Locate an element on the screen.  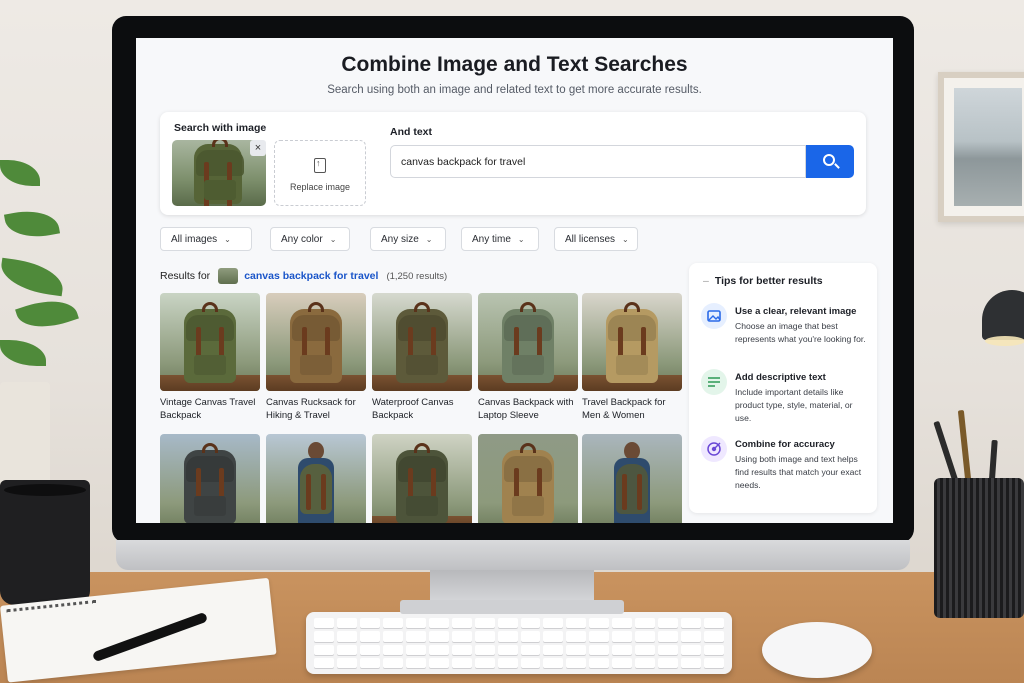
filter-time: Any time ⌄ is located at coordinates (500, 239).